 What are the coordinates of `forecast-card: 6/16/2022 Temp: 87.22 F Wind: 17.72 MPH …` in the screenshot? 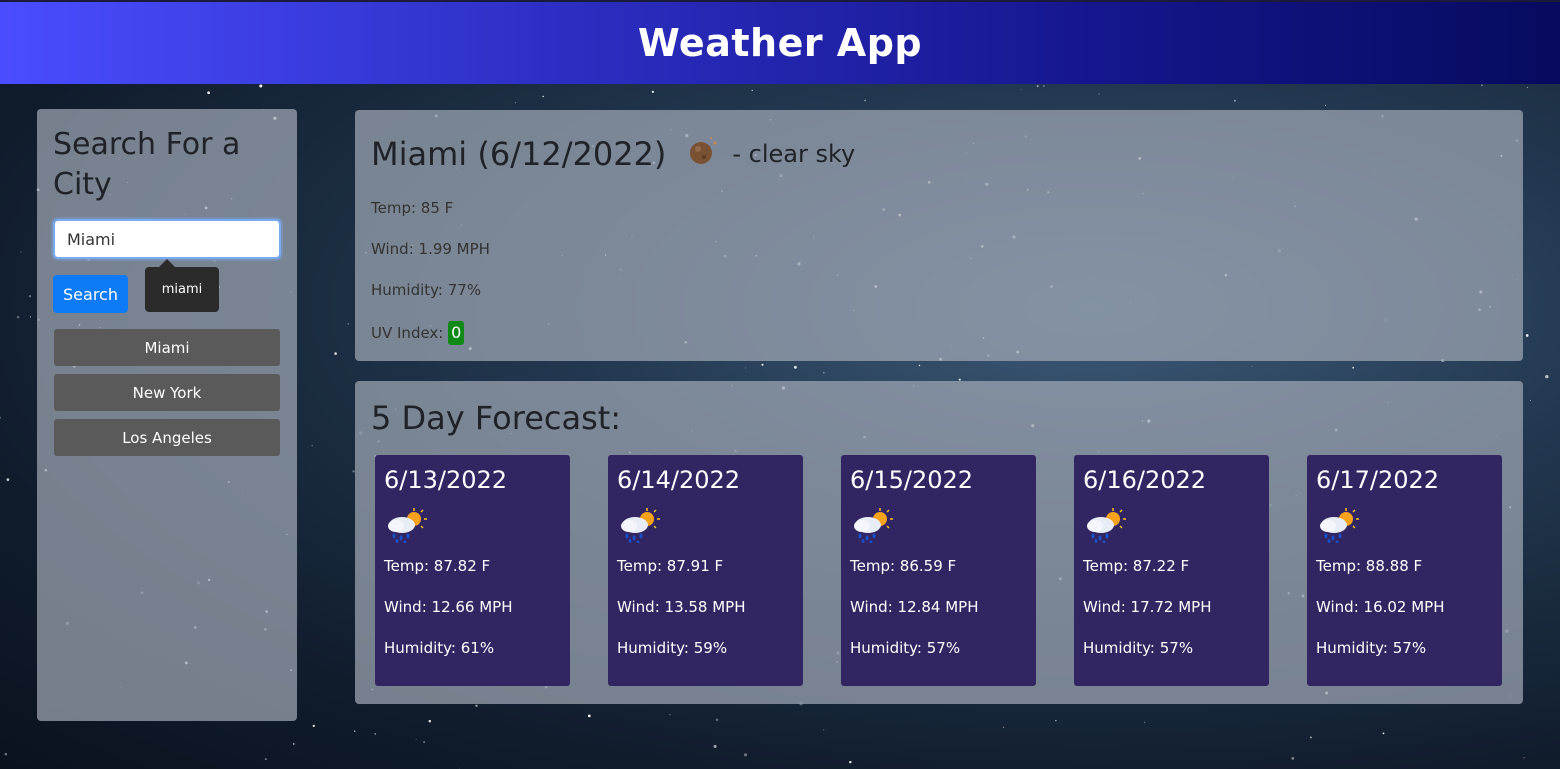 It's located at (1171, 570).